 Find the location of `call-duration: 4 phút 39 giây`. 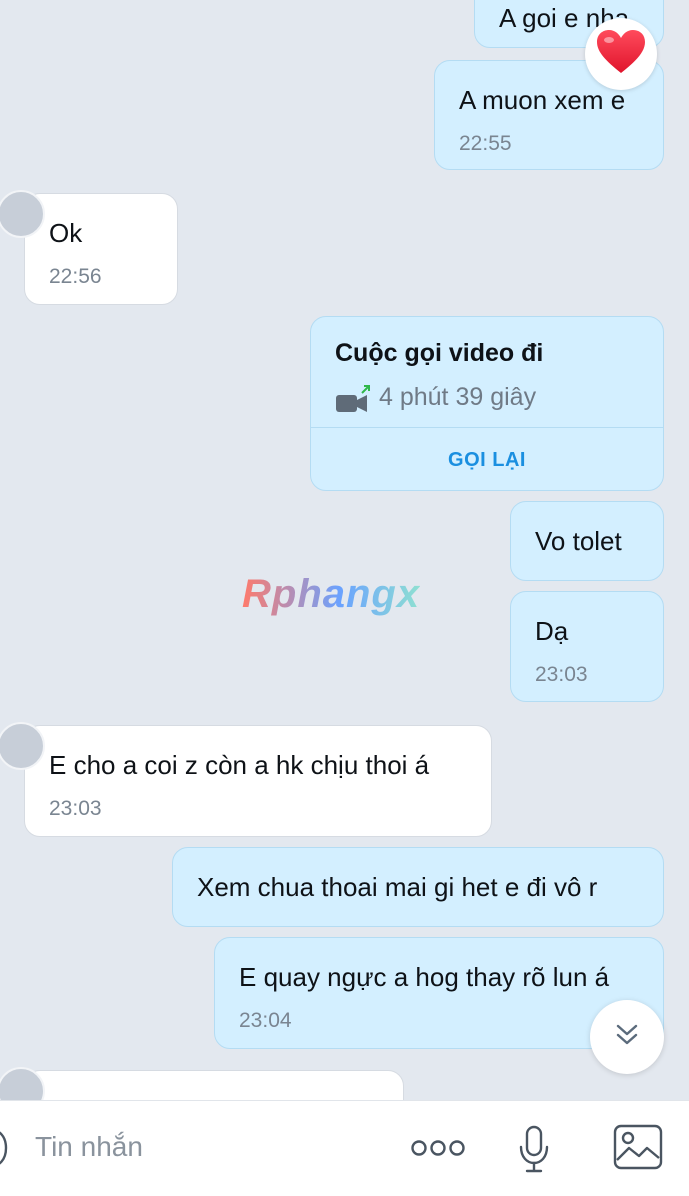

call-duration: 4 phút 39 giây is located at coordinates (458, 397).